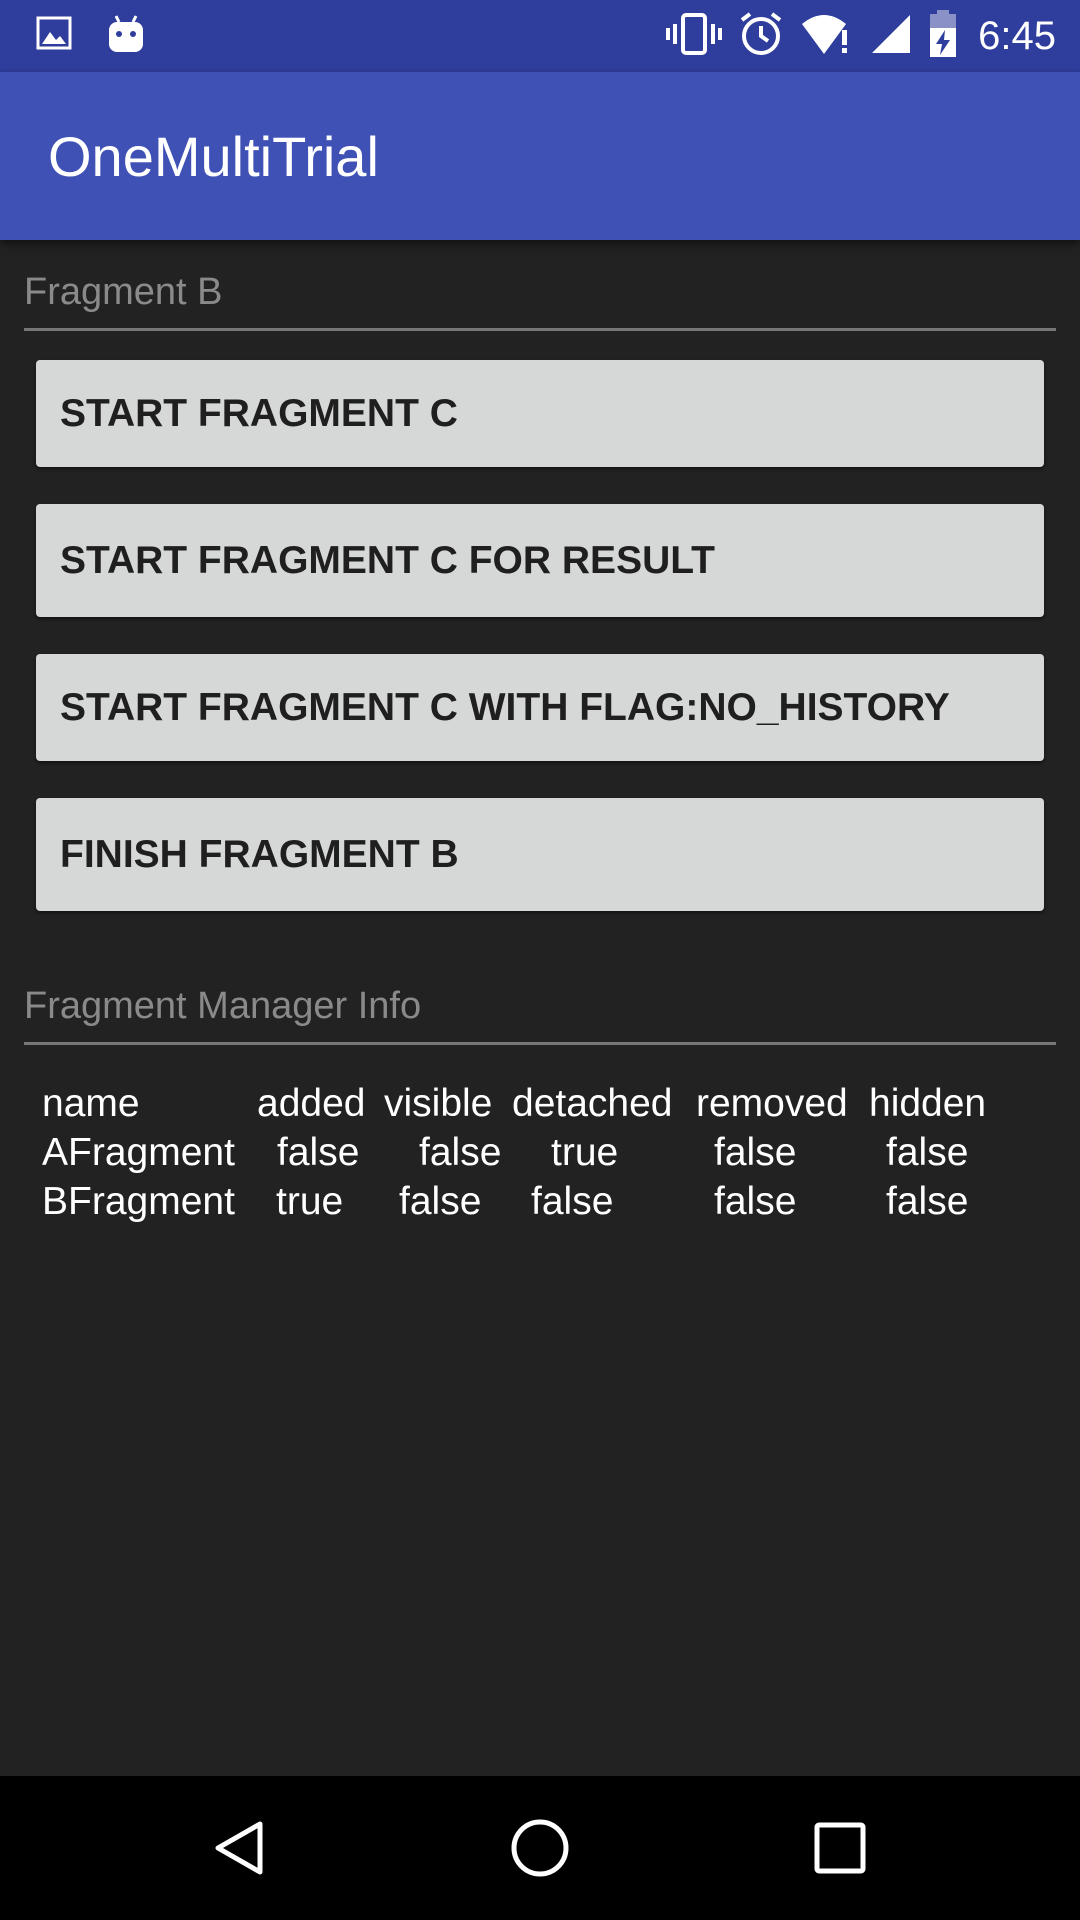 Image resolution: width=1080 pixels, height=1920 pixels. What do you see at coordinates (213, 156) in the screenshot?
I see `app-title: OneMultiTrial` at bounding box center [213, 156].